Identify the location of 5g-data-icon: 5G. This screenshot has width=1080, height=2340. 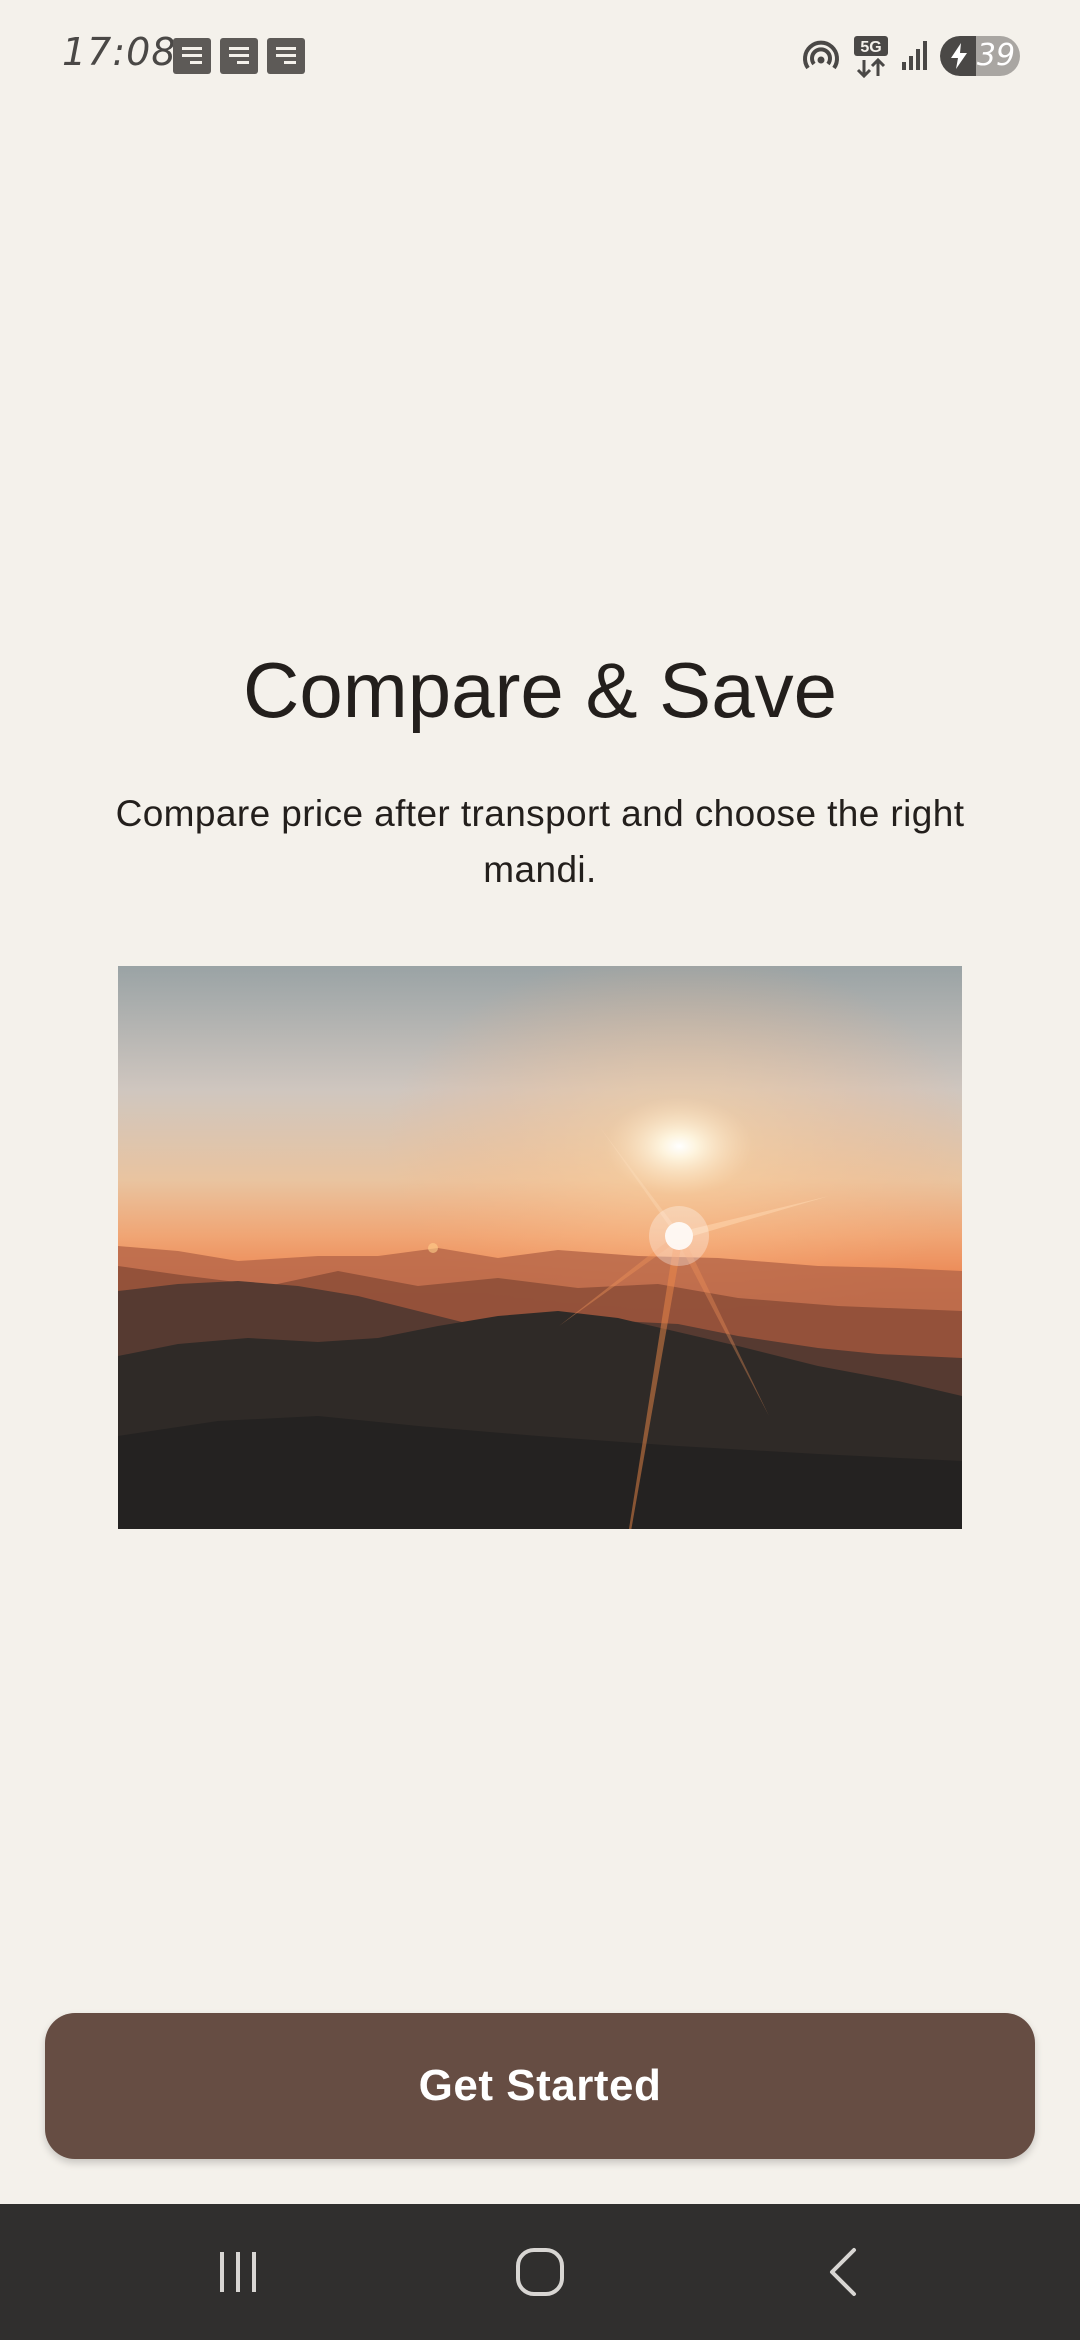
(871, 57).